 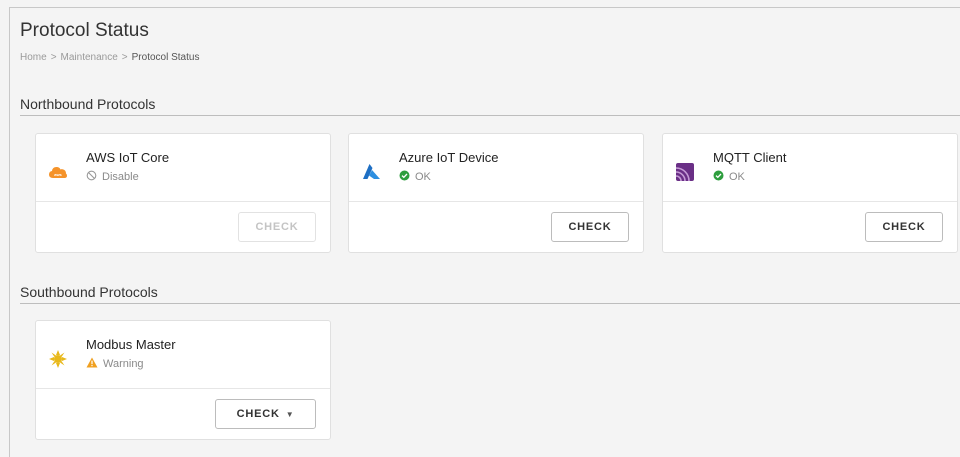 I want to click on aws-icon: aws, so click(x=58, y=172).